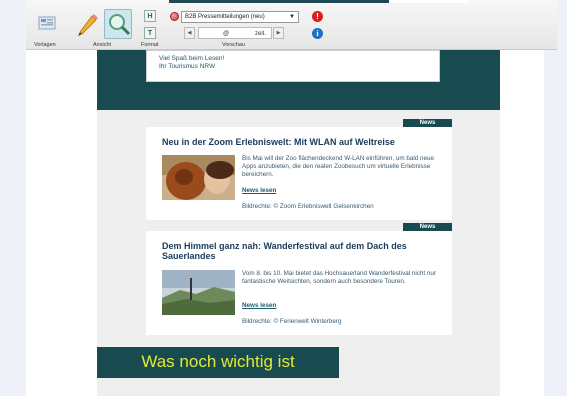 The image size is (567, 396). I want to click on templates-group-label: Vorlagen, so click(45, 45).